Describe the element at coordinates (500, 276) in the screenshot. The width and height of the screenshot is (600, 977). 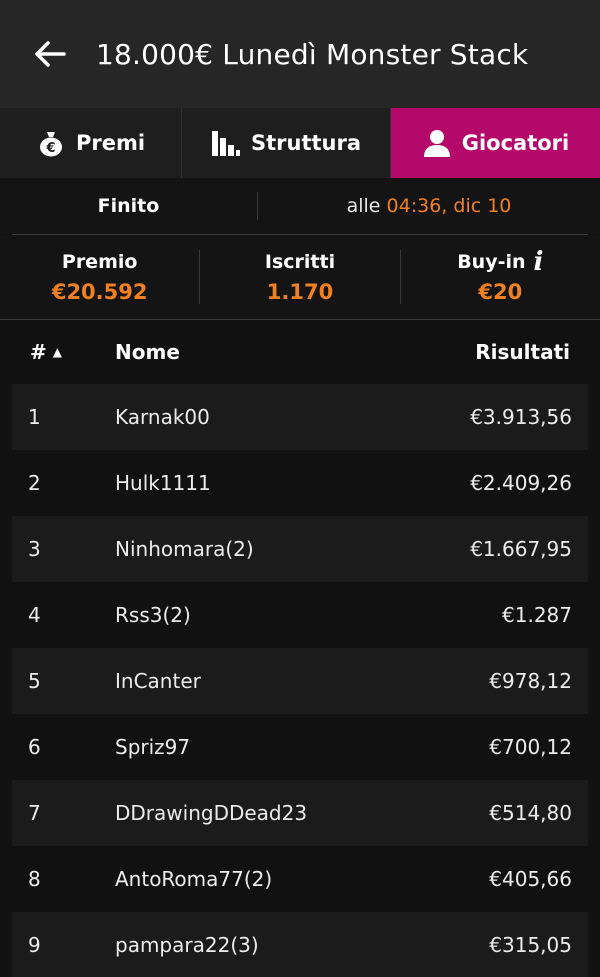
I see `stat-buyin: Buy-in i €20` at that location.